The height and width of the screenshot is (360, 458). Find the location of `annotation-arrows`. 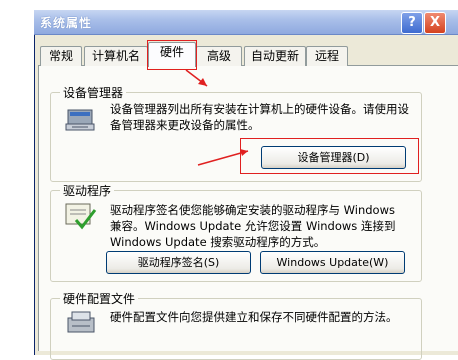

annotation-arrows is located at coordinates (217, 117).